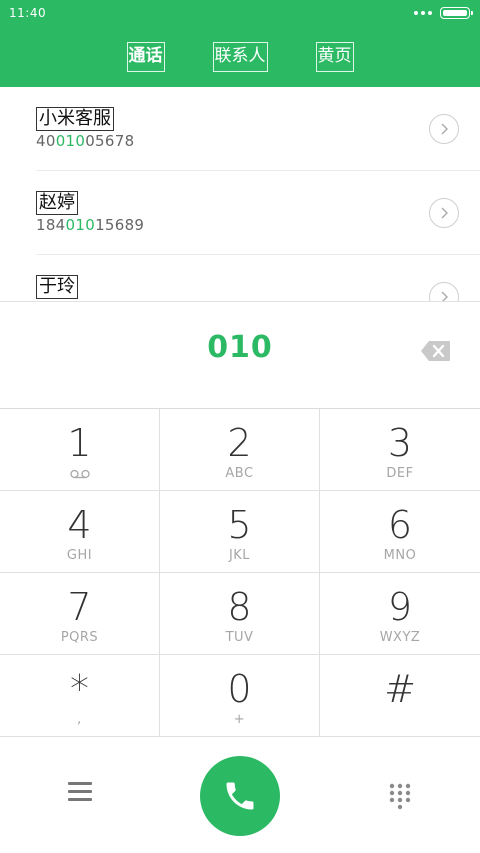 This screenshot has width=480, height=853. What do you see at coordinates (28, 13) in the screenshot?
I see `status-time: 11:40` at bounding box center [28, 13].